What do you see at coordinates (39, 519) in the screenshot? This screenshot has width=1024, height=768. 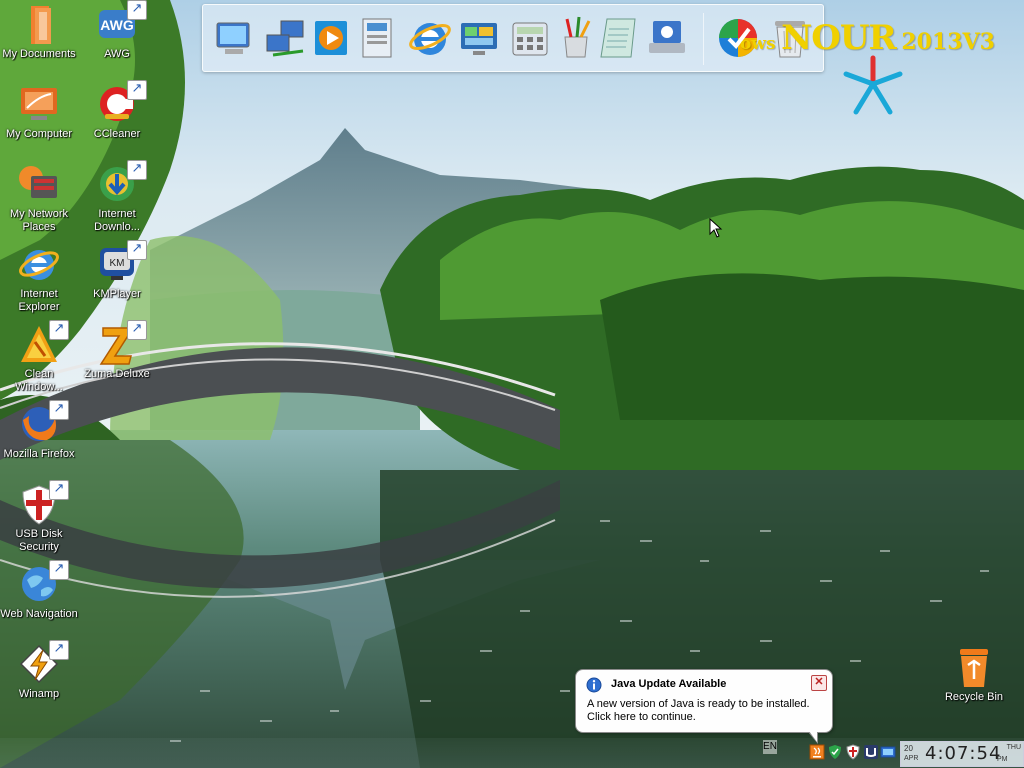 I see `desktop-icon-usb-disk-security: ↗ USB Disk Security` at bounding box center [39, 519].